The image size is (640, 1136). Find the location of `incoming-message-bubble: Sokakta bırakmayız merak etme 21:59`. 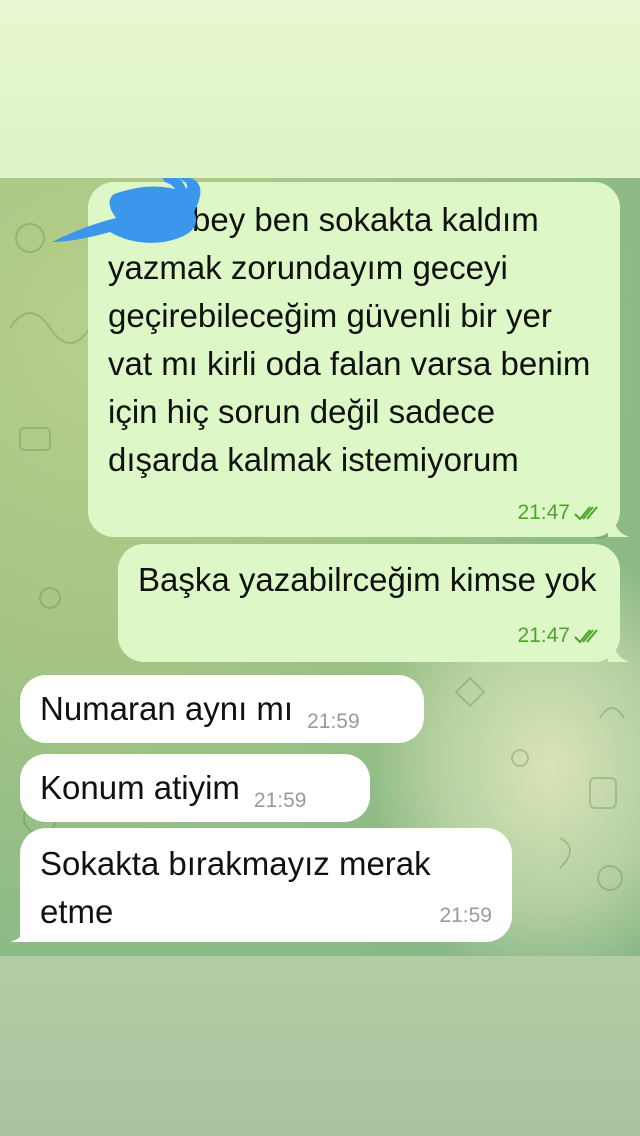

incoming-message-bubble: Sokakta bırakmayız merak etme 21:59 is located at coordinates (261, 885).